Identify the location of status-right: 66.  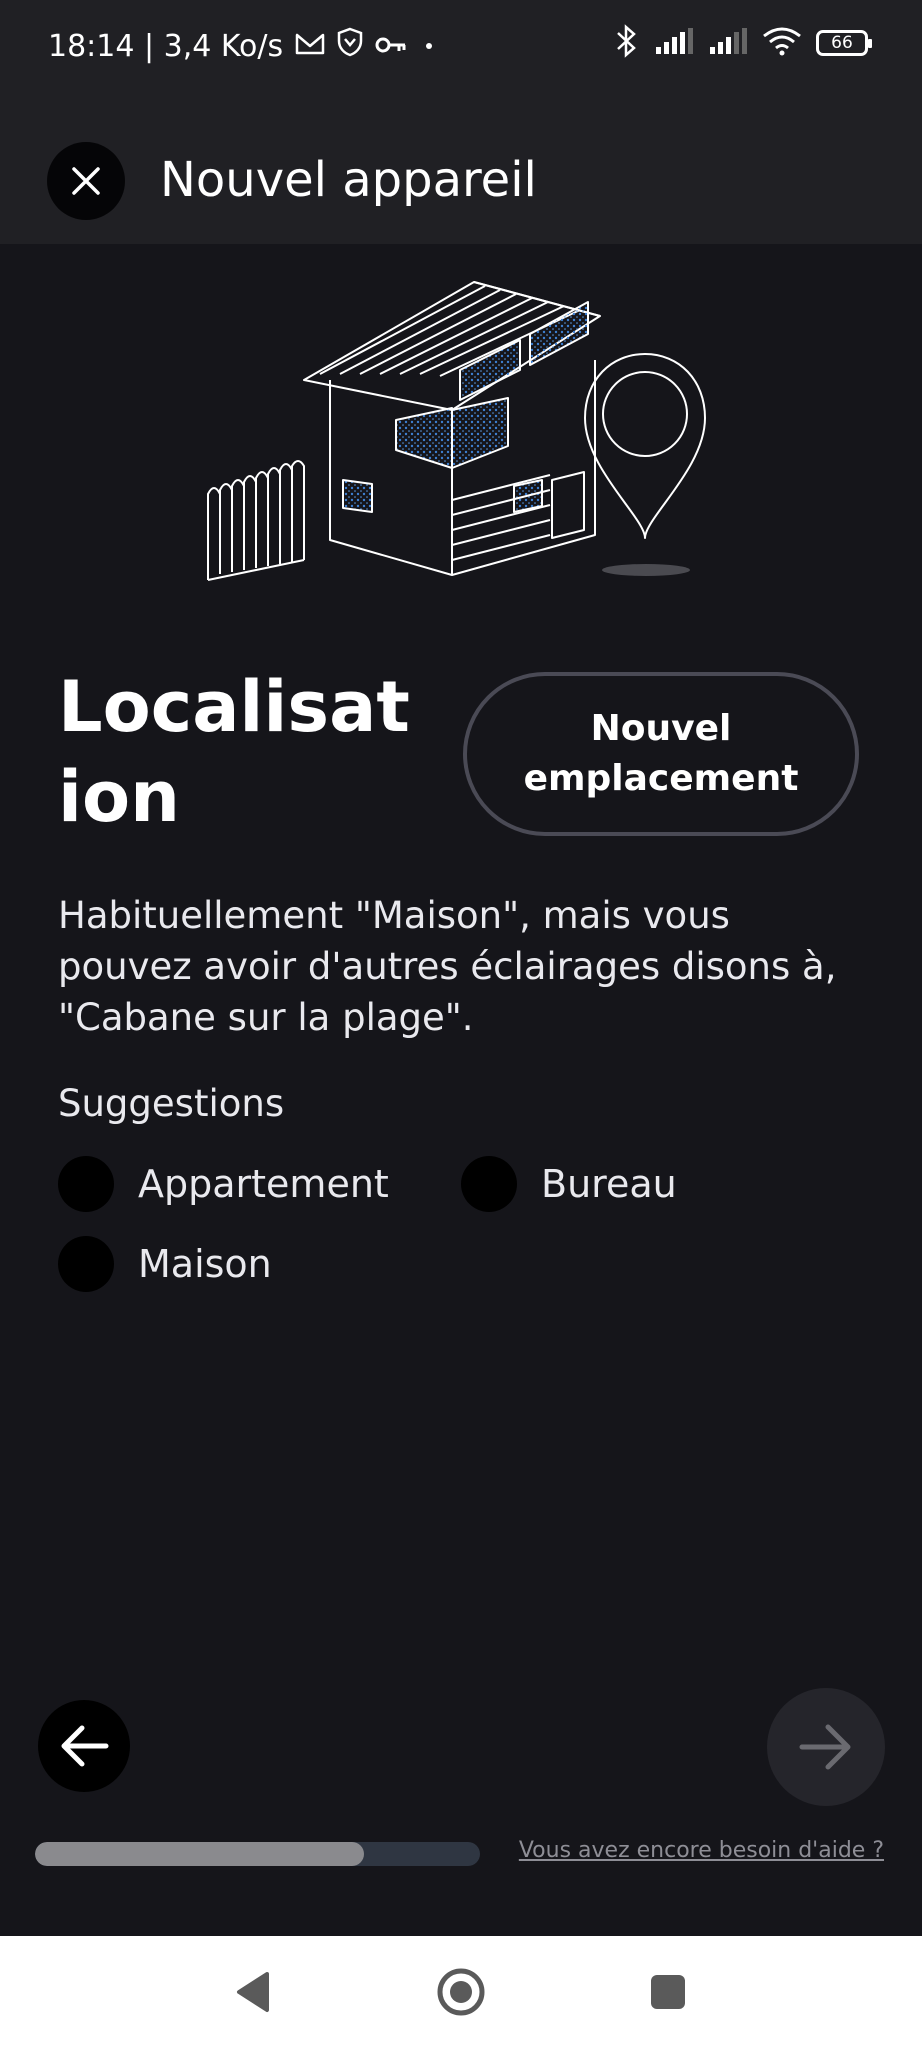
(742, 43).